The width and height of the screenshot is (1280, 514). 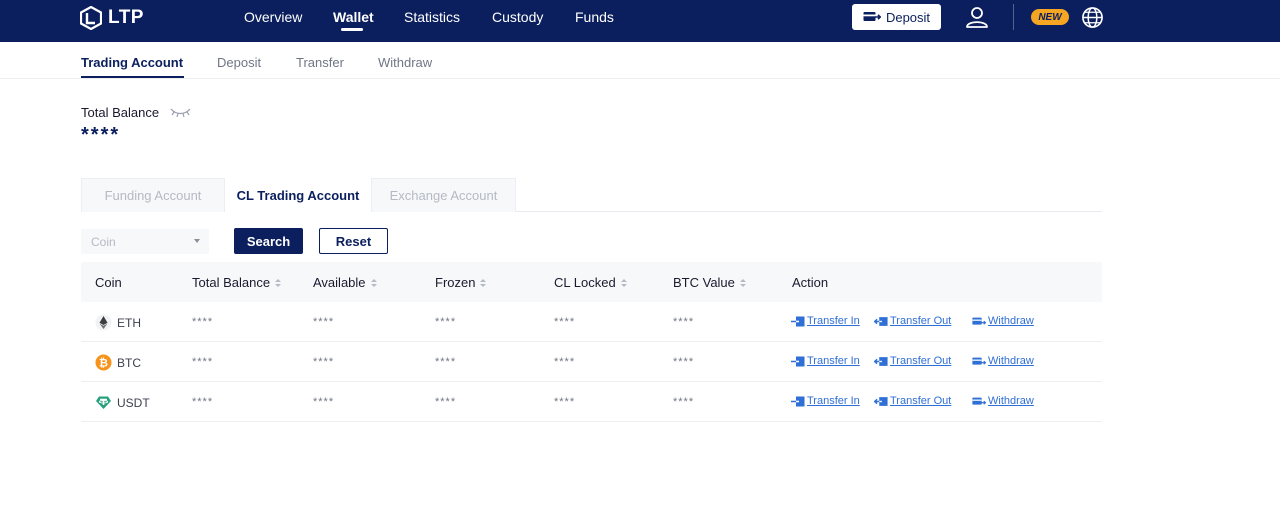 What do you see at coordinates (129, 362) in the screenshot?
I see `coin-name: BTC` at bounding box center [129, 362].